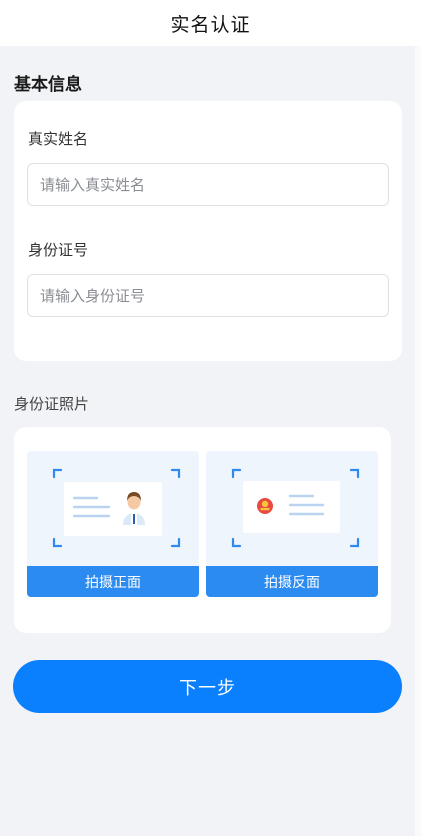 This screenshot has width=421, height=836. Describe the element at coordinates (52, 404) in the screenshot. I see `id-photo-section-title: 身份证照片` at that location.